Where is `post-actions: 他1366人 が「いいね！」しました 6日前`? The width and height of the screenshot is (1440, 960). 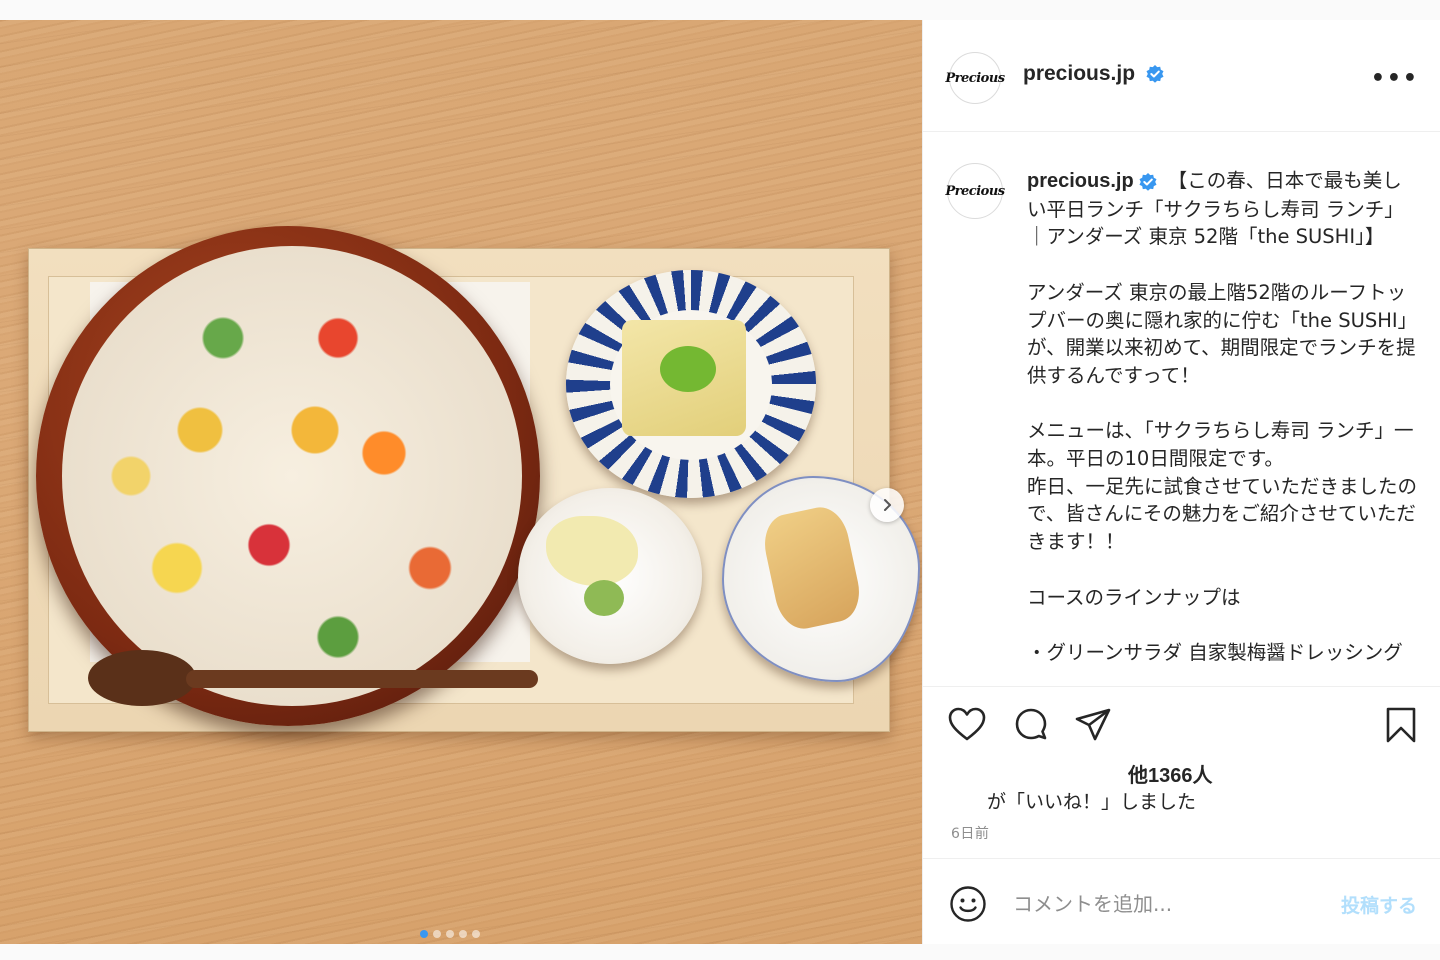 post-actions: 他1366人 が「いいね！」しました 6日前 is located at coordinates (1181, 773).